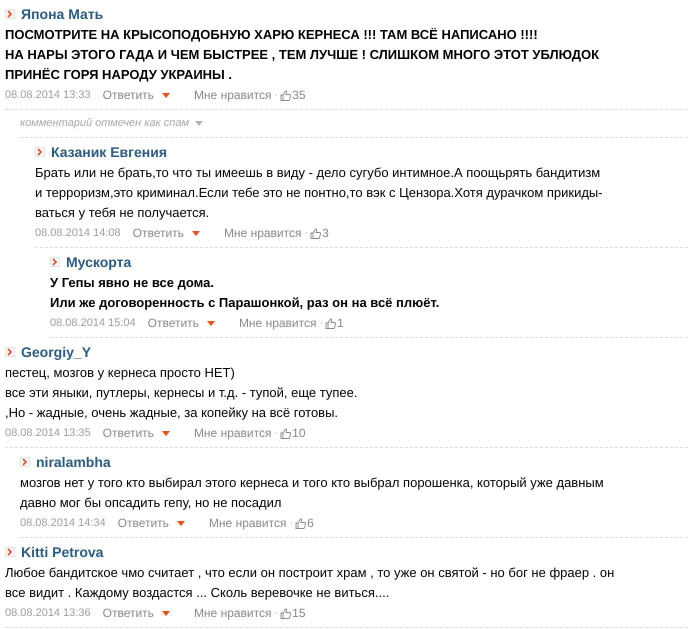 This screenshot has height=629, width=690. Describe the element at coordinates (299, 433) in the screenshot. I see `like-count: 10` at that location.